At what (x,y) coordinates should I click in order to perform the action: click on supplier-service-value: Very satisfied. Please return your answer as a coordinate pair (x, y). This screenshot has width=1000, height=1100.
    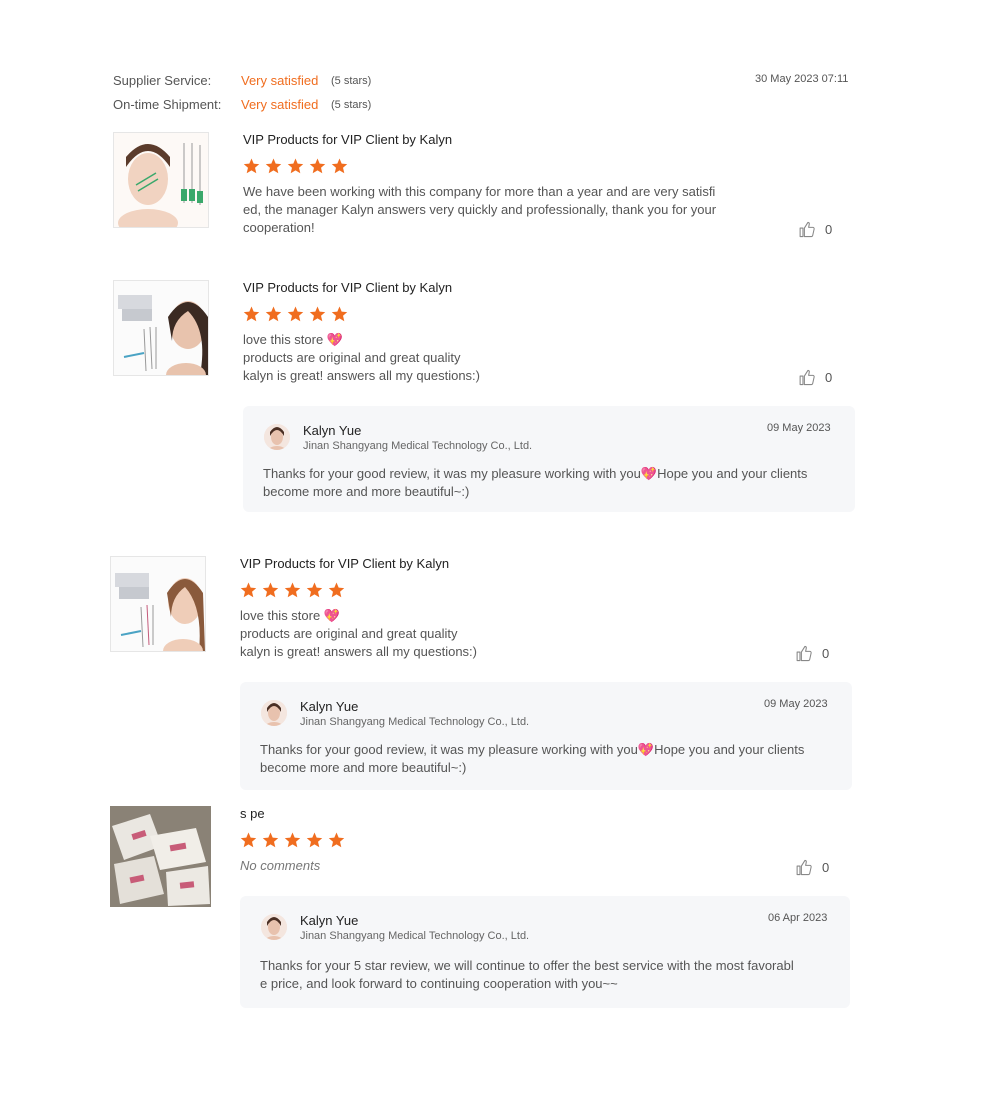
    Looking at the image, I should click on (280, 80).